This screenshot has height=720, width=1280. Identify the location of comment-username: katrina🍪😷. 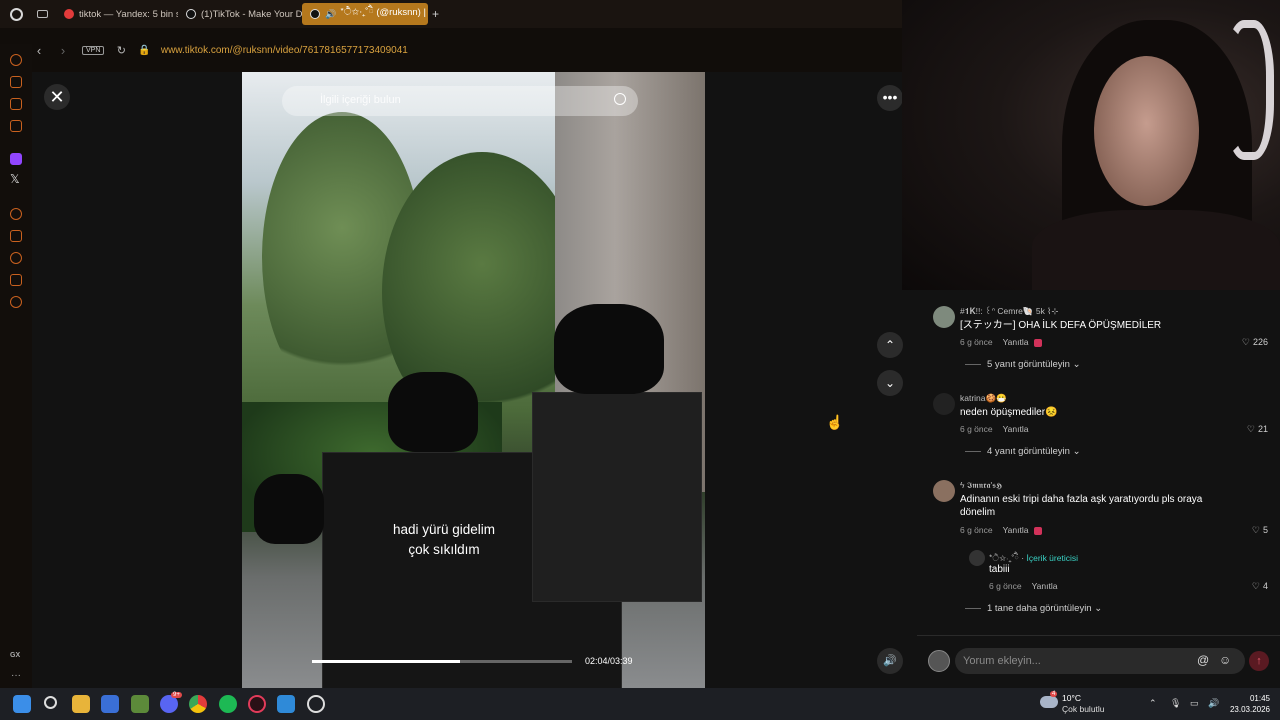
(983, 398).